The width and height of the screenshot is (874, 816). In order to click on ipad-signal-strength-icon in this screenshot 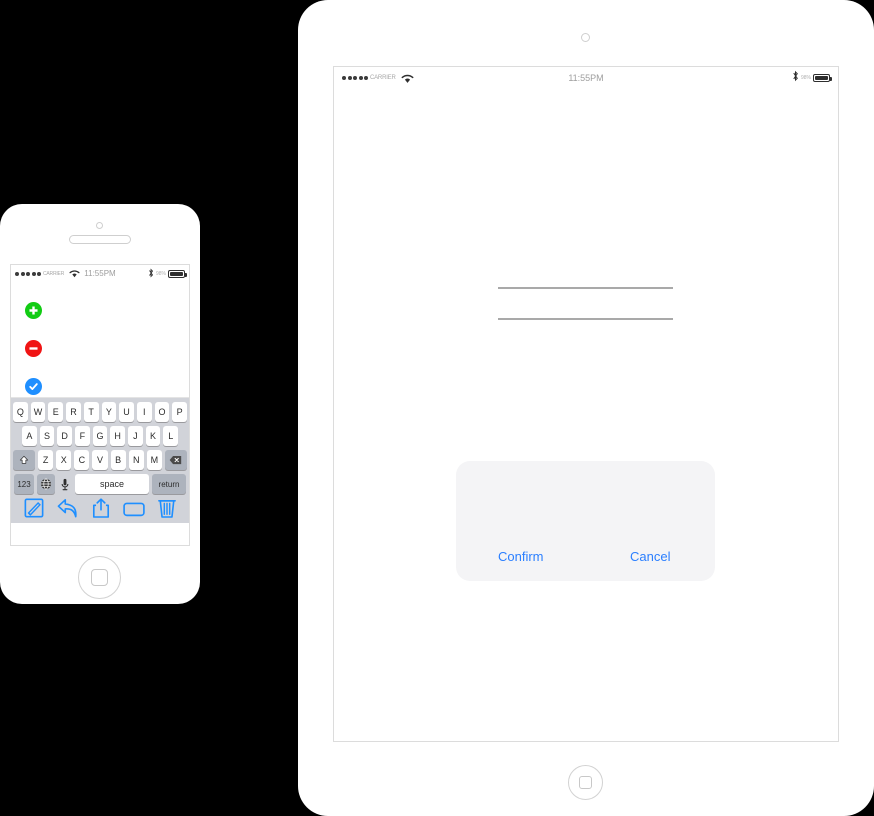, I will do `click(355, 78)`.